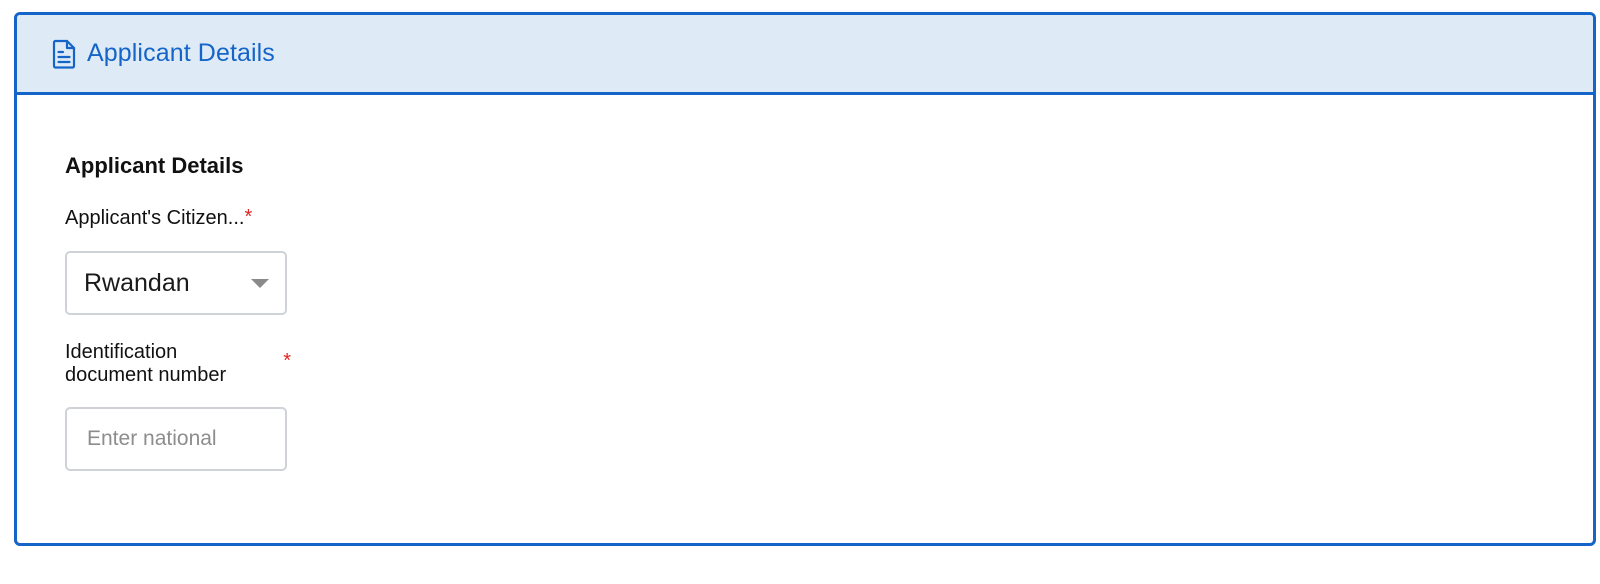 The width and height of the screenshot is (1600, 584). What do you see at coordinates (805, 55) in the screenshot?
I see `card-header: Applicant Details` at bounding box center [805, 55].